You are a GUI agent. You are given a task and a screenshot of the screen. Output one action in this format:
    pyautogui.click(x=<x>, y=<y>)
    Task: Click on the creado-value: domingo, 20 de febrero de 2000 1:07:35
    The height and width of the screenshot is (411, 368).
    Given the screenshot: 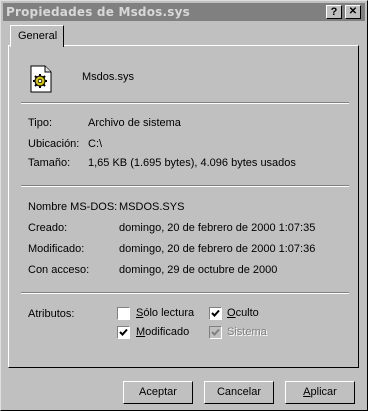 What is the action you would take?
    pyautogui.click(x=217, y=228)
    